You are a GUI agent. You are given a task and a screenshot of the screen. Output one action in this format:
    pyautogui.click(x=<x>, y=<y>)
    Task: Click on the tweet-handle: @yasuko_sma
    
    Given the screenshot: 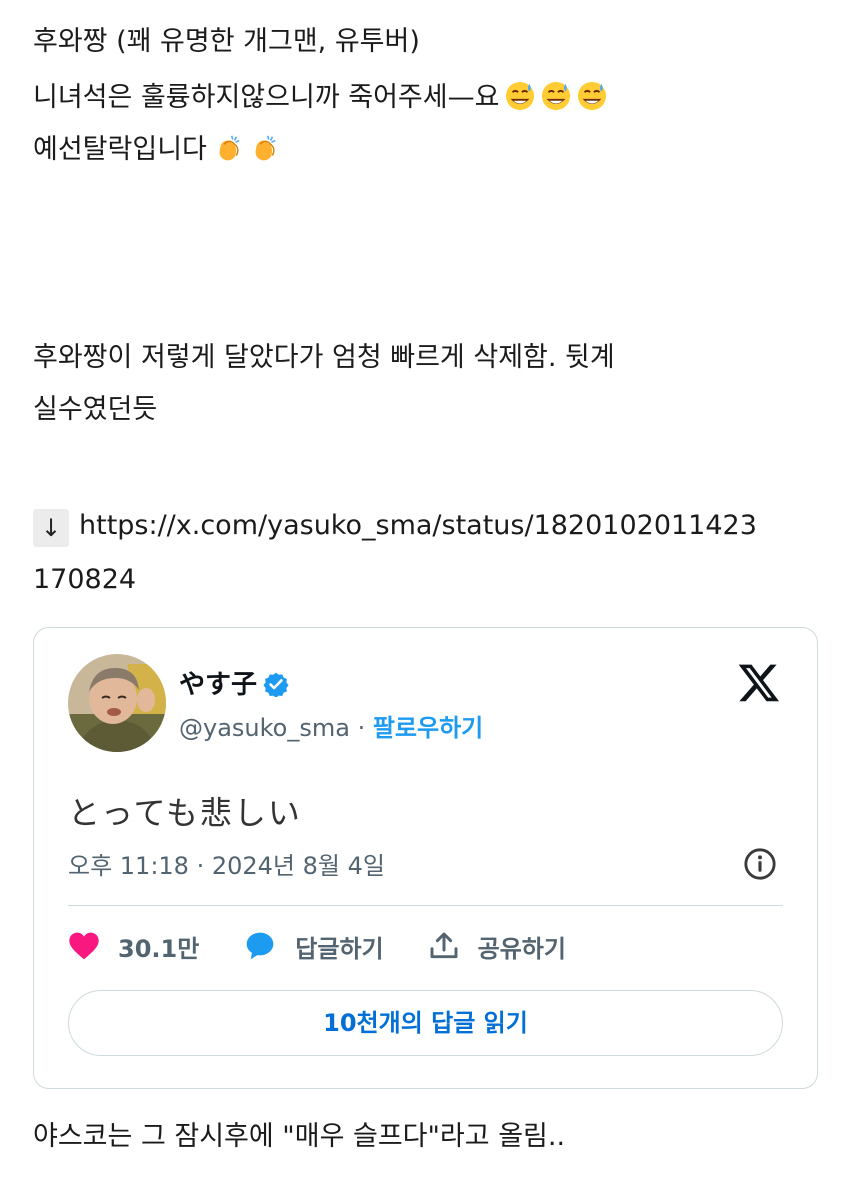 What is the action you would take?
    pyautogui.click(x=264, y=728)
    